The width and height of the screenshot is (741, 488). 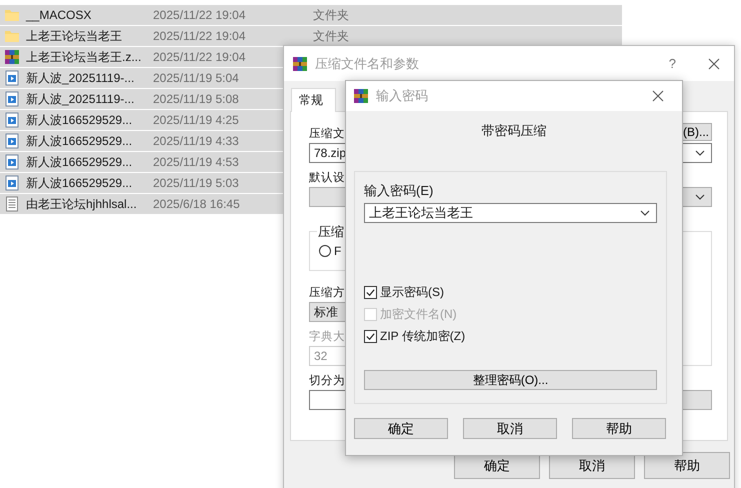 What do you see at coordinates (196, 99) in the screenshot?
I see `file-date: 2025/11/19 5:08` at bounding box center [196, 99].